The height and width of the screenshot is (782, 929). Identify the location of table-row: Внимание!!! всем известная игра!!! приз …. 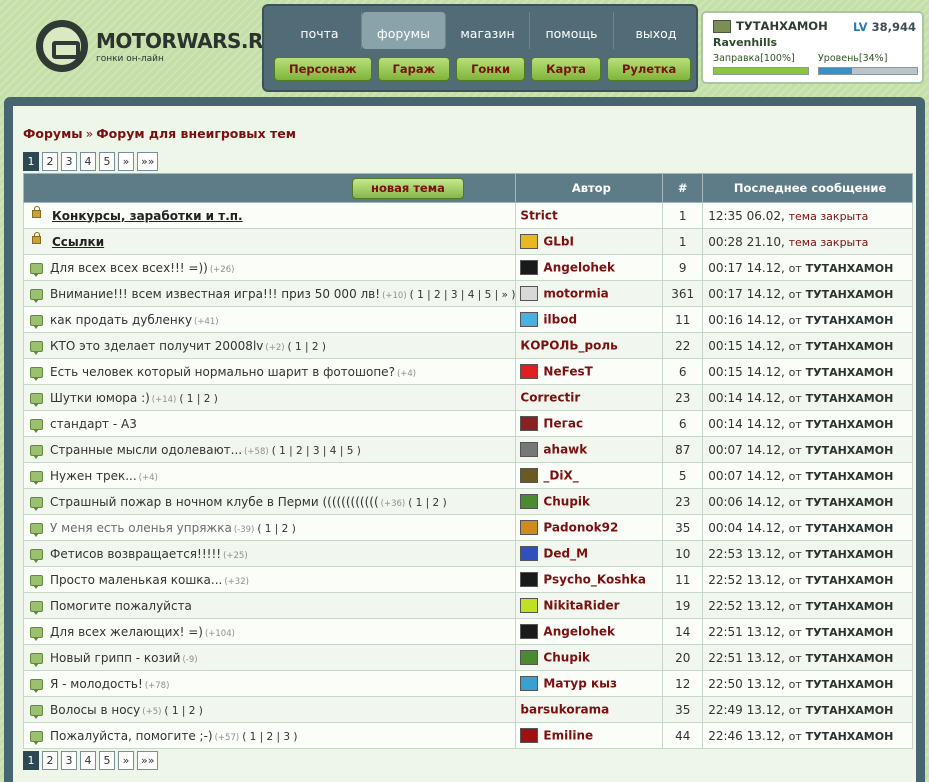
(467, 293).